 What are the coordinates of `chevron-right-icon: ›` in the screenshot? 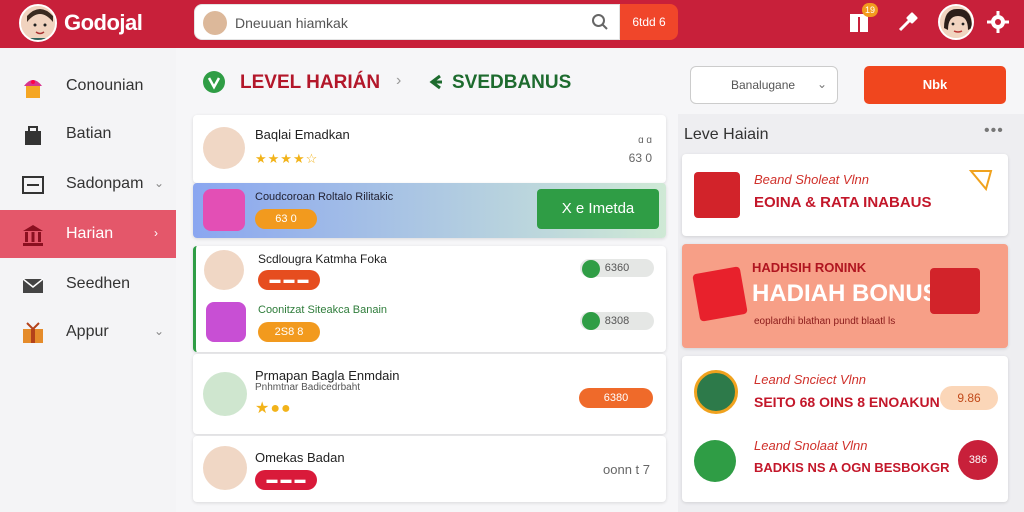 It's located at (156, 233).